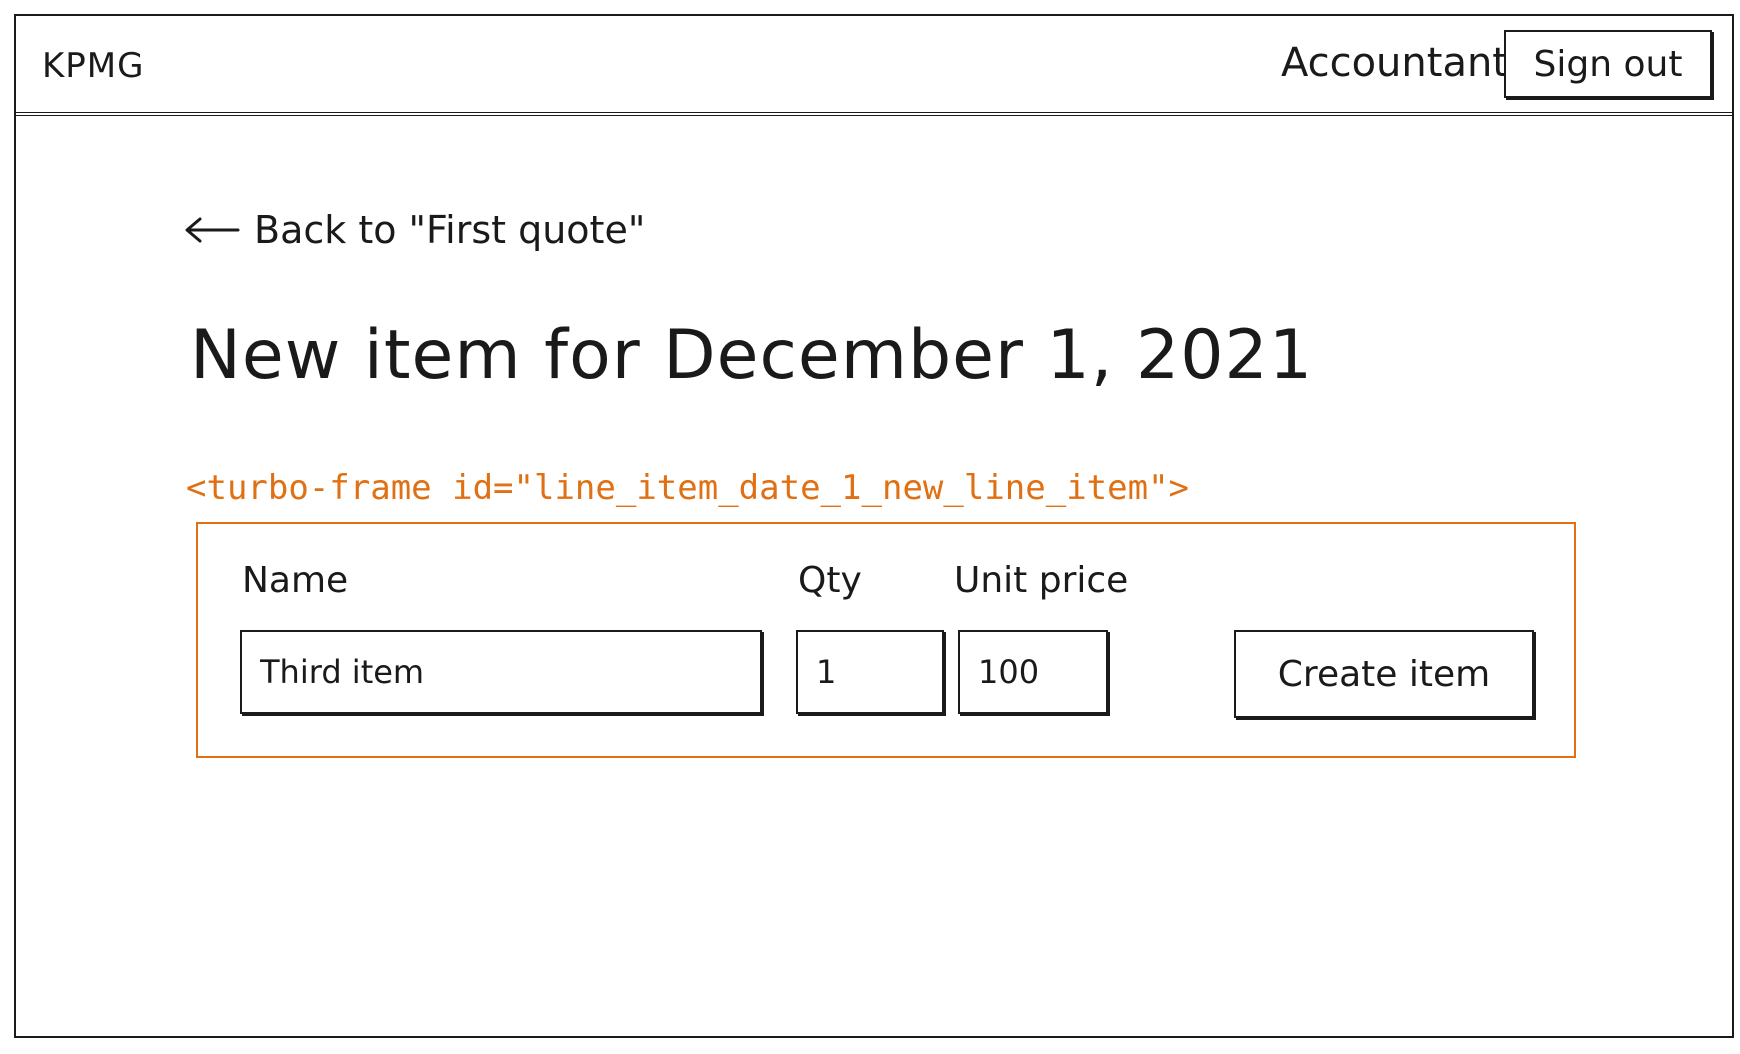 The height and width of the screenshot is (1054, 1740). I want to click on brand-logo: KPMG, so click(93, 66).